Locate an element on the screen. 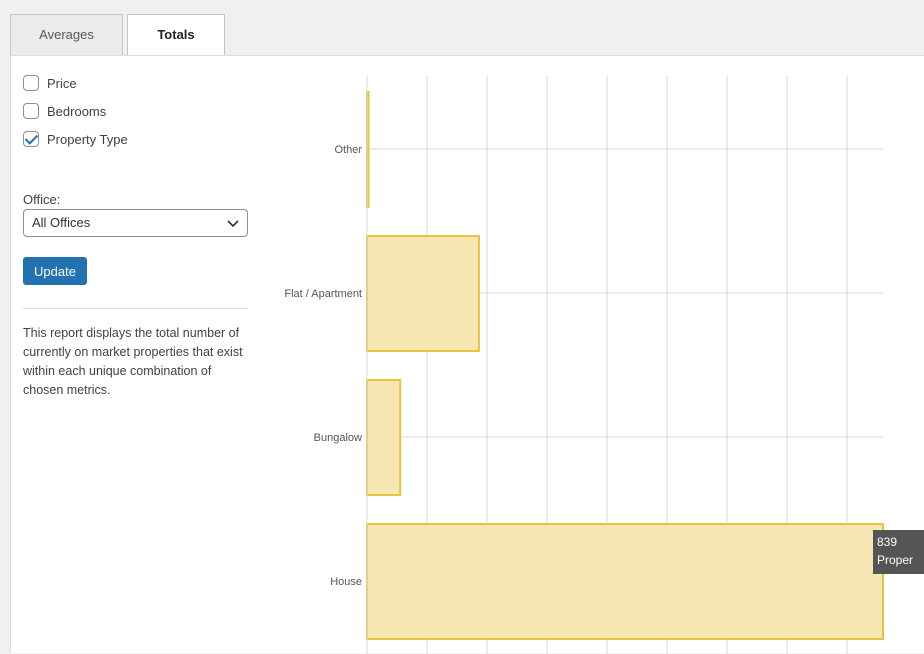 The width and height of the screenshot is (924, 654). tooltip-value: 839 is located at coordinates (887, 542).